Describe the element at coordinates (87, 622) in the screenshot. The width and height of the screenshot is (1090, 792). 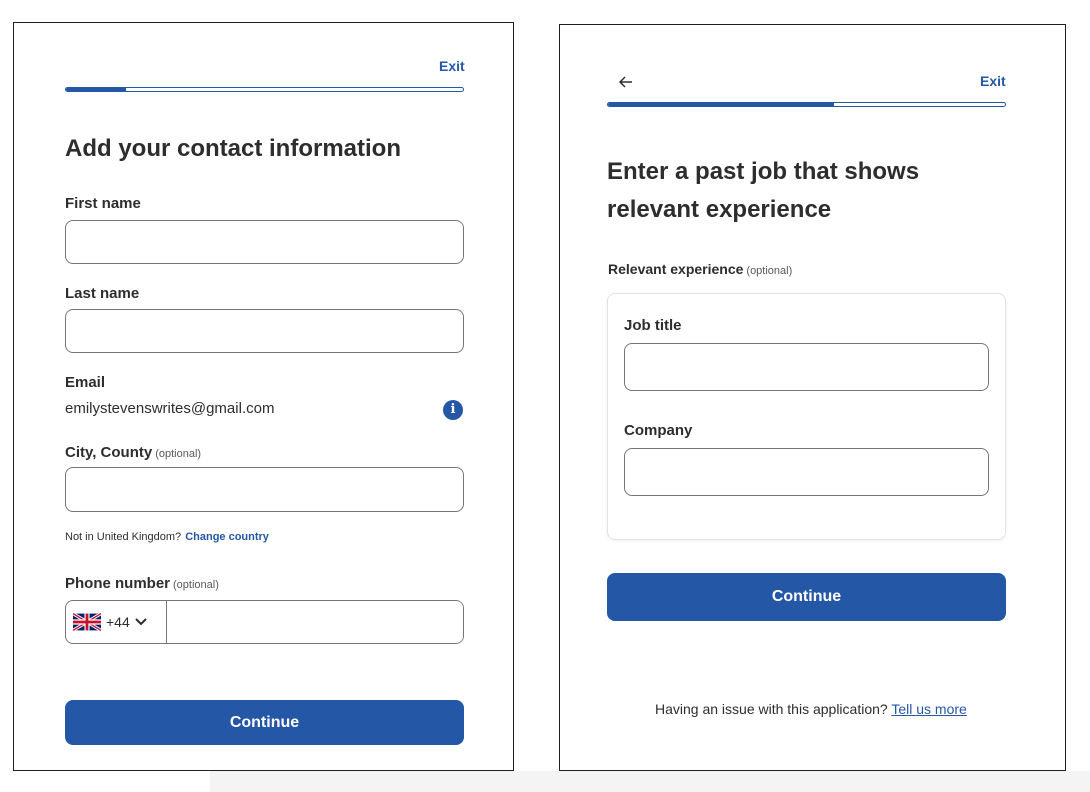
I see `uk-flag-icon` at that location.